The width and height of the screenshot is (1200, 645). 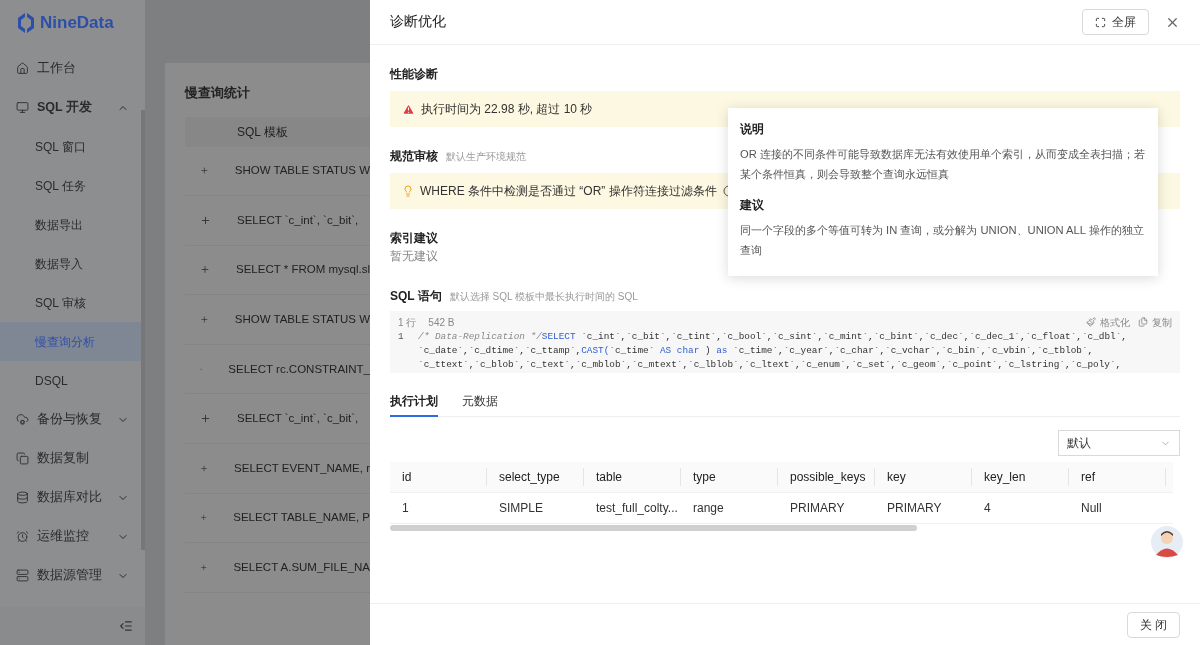 I want to click on column-header: select_type, so click(x=535, y=477).